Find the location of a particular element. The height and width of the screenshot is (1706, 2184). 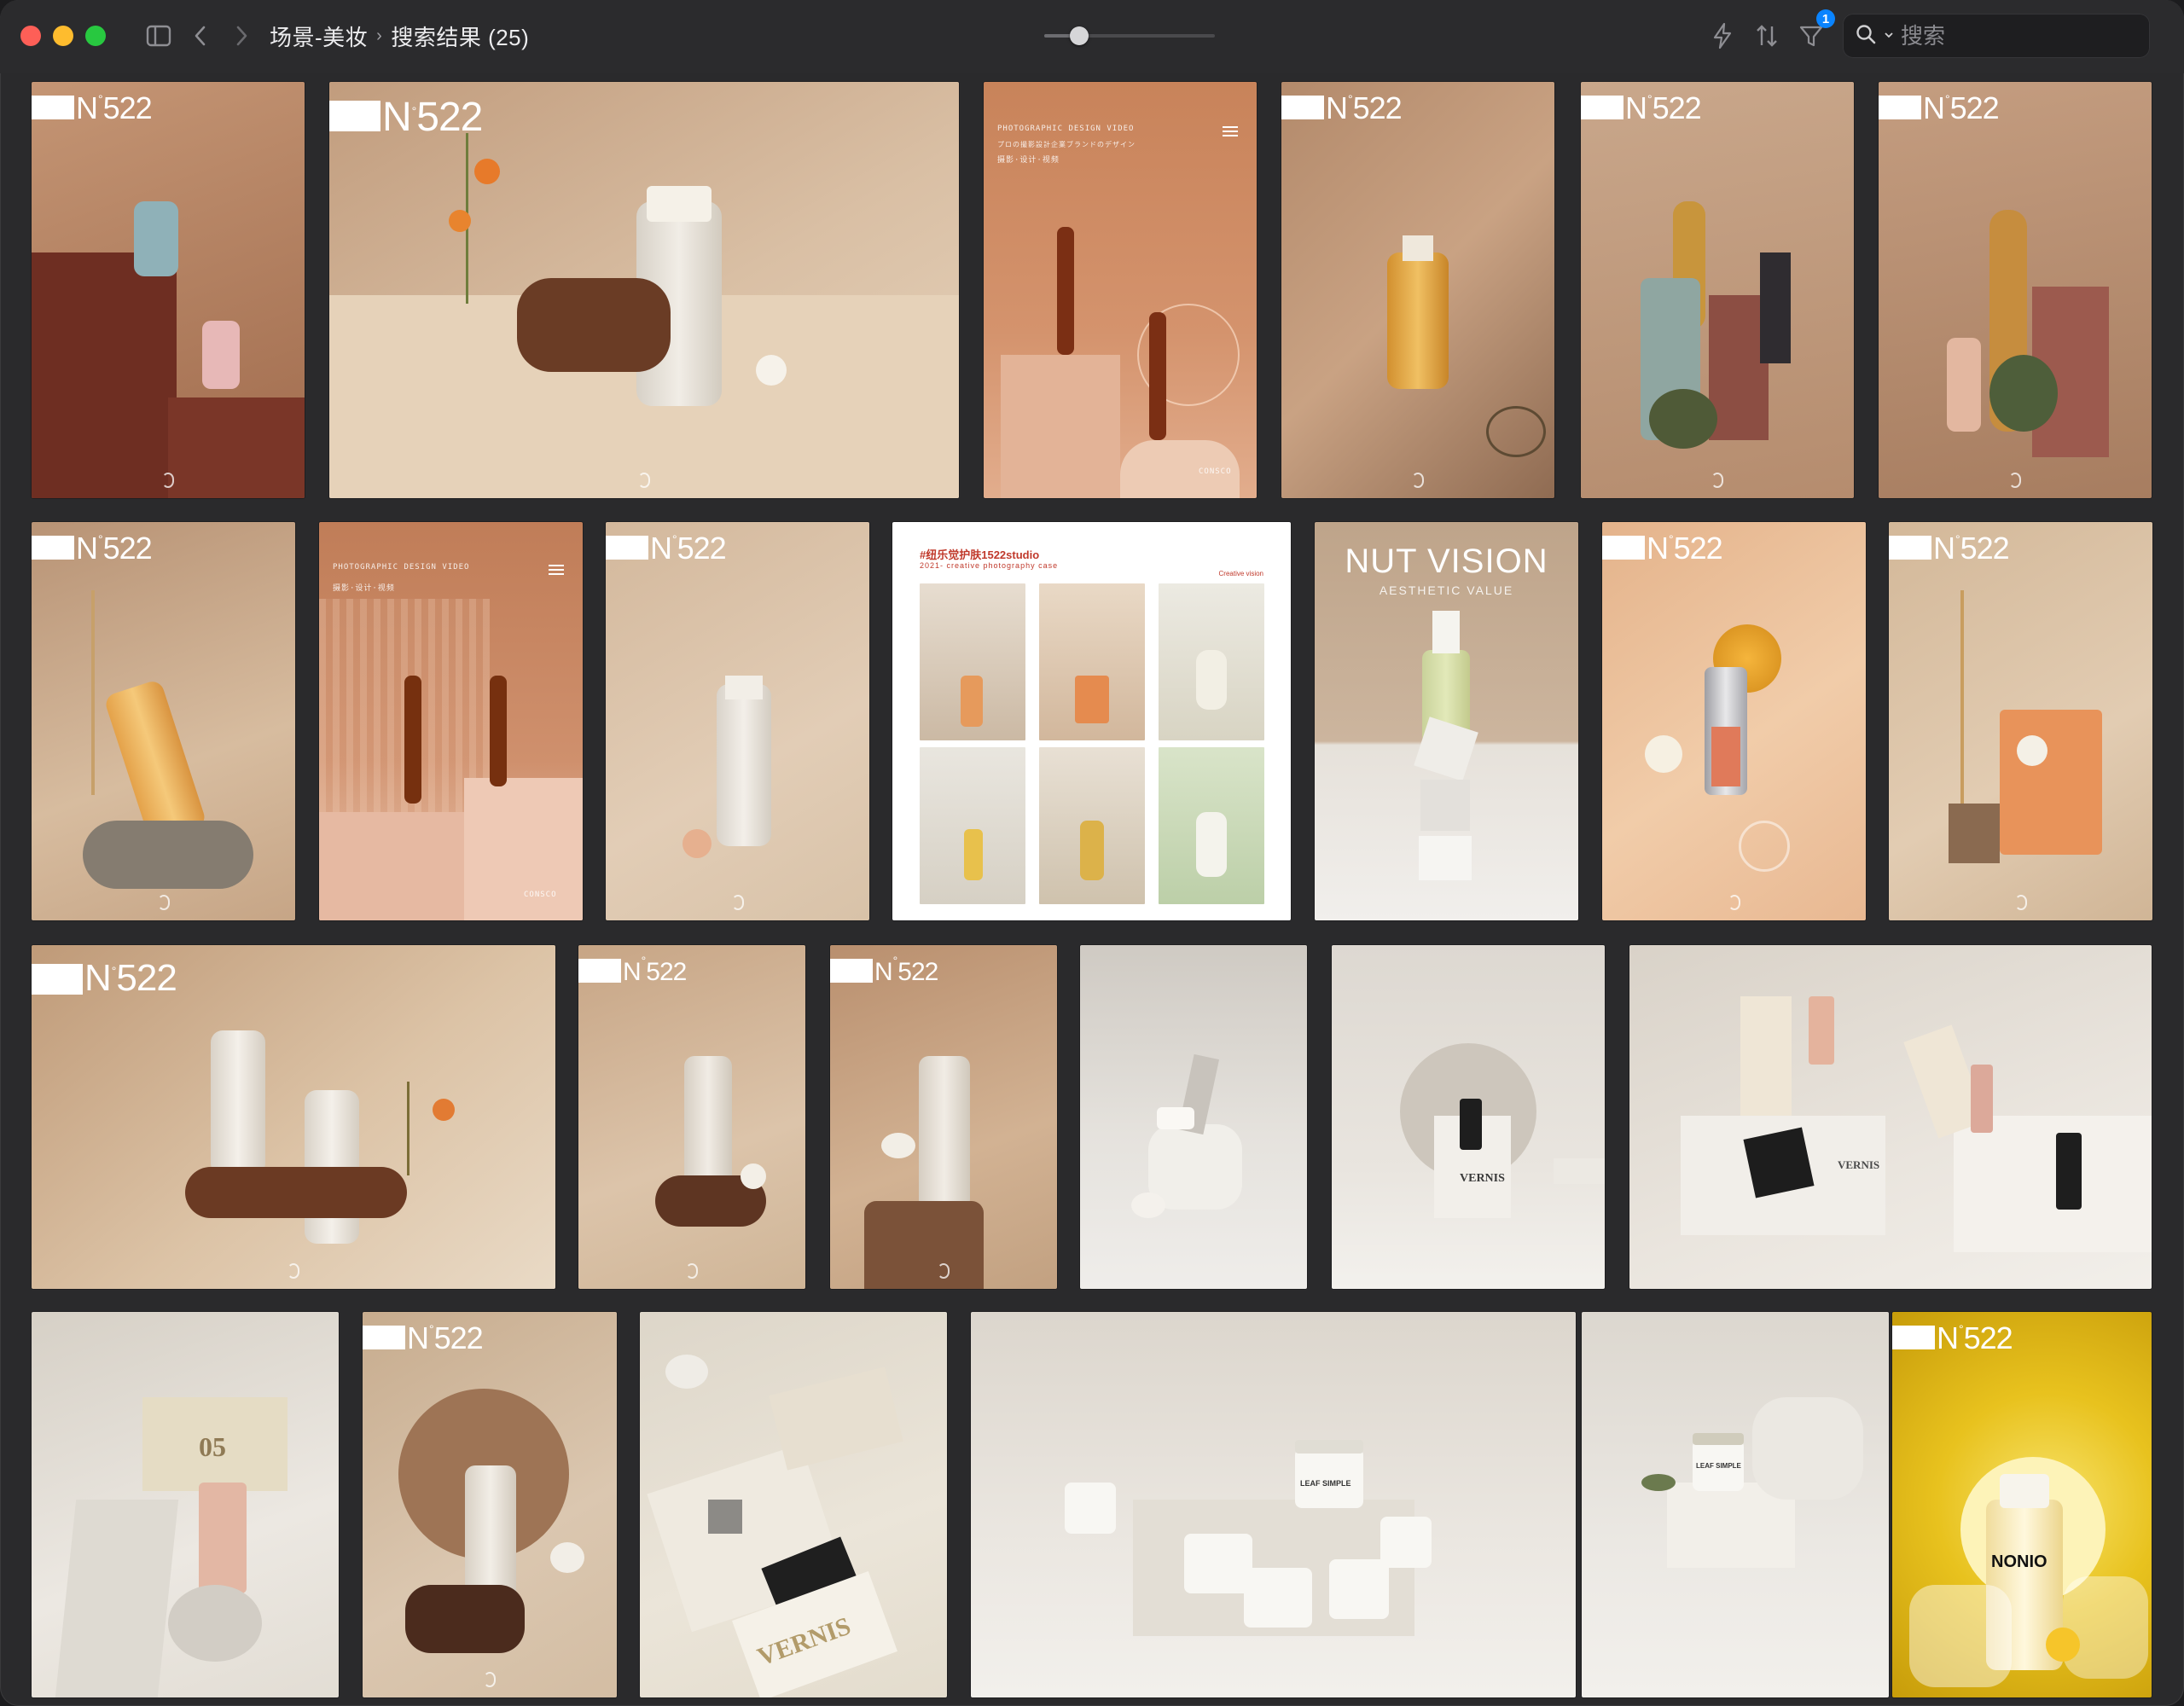

poster-tagline: 摄影·设计·视频 is located at coordinates (364, 588).